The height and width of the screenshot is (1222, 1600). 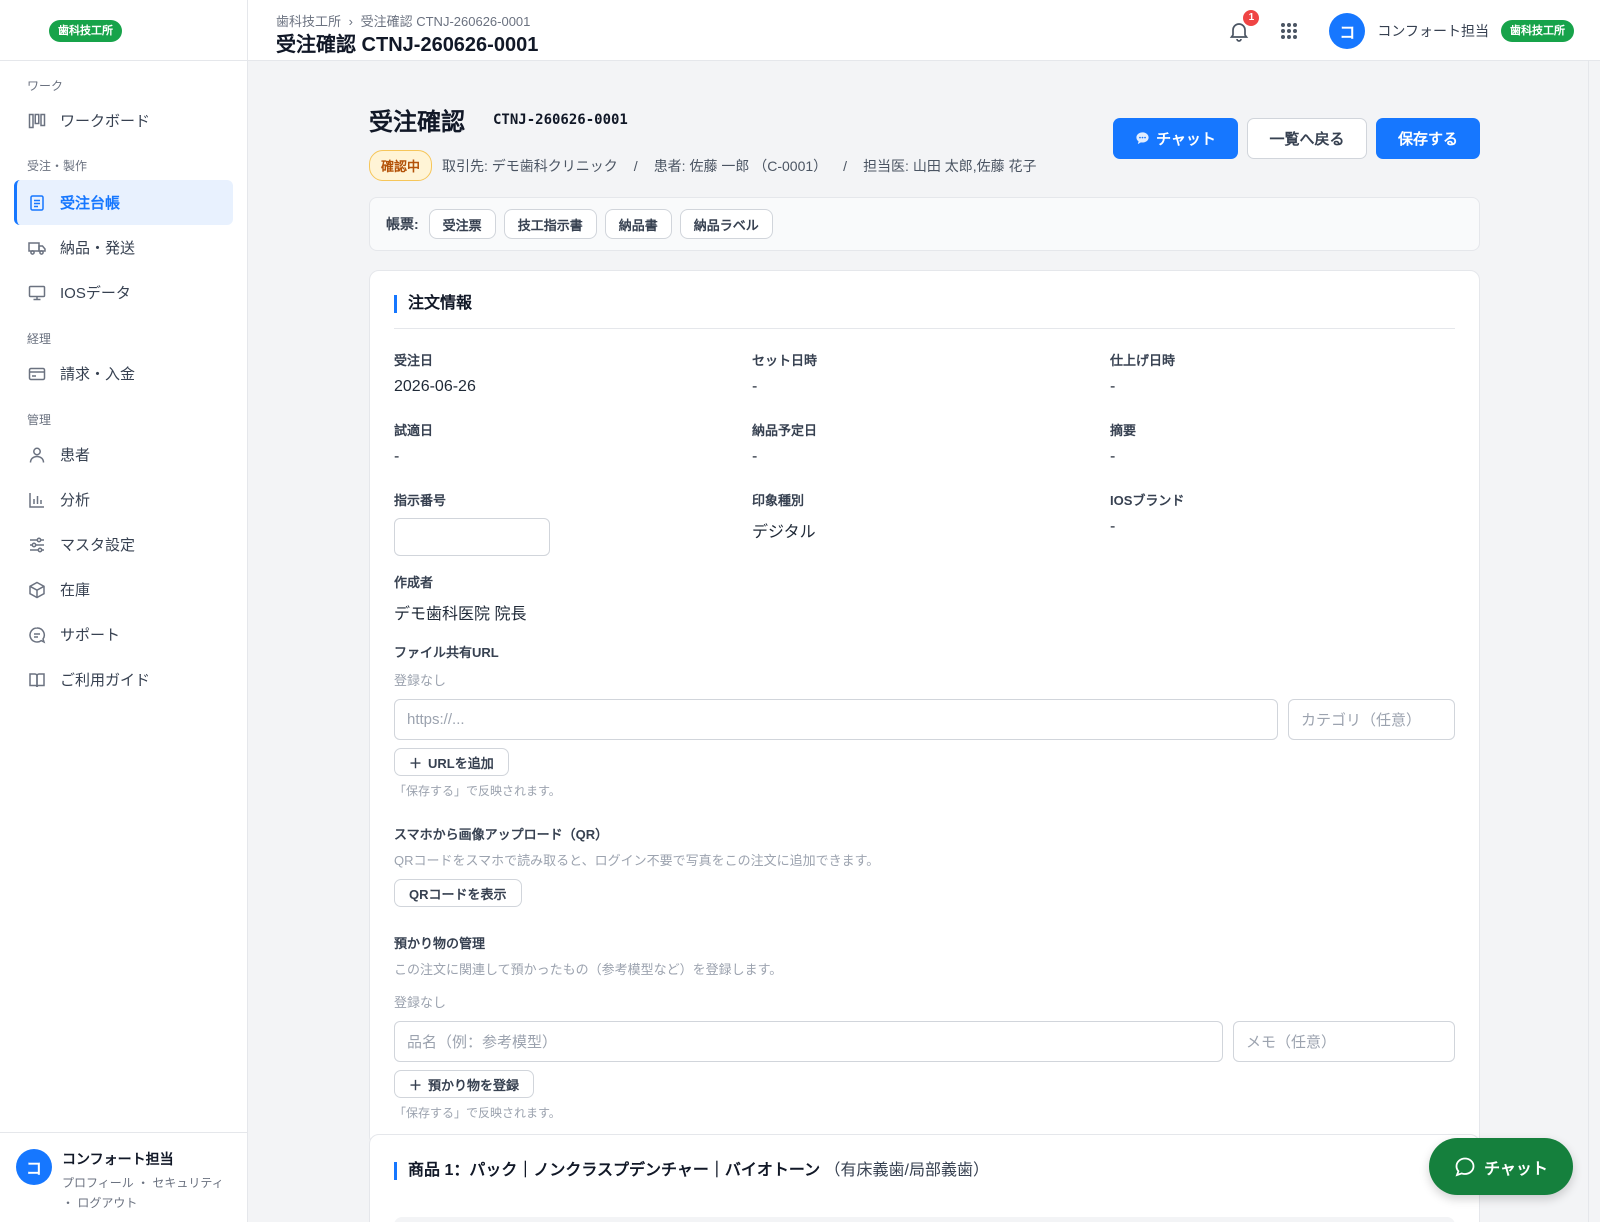 I want to click on topbar-user-name: コンフォート担当, so click(x=1433, y=31).